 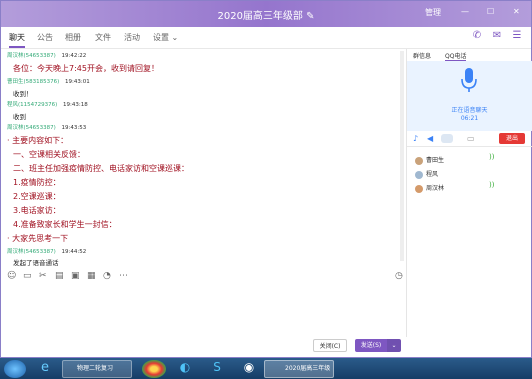 What do you see at coordinates (32, 105) in the screenshot?
I see `sender-name: 程风(1154729376)` at bounding box center [32, 105].